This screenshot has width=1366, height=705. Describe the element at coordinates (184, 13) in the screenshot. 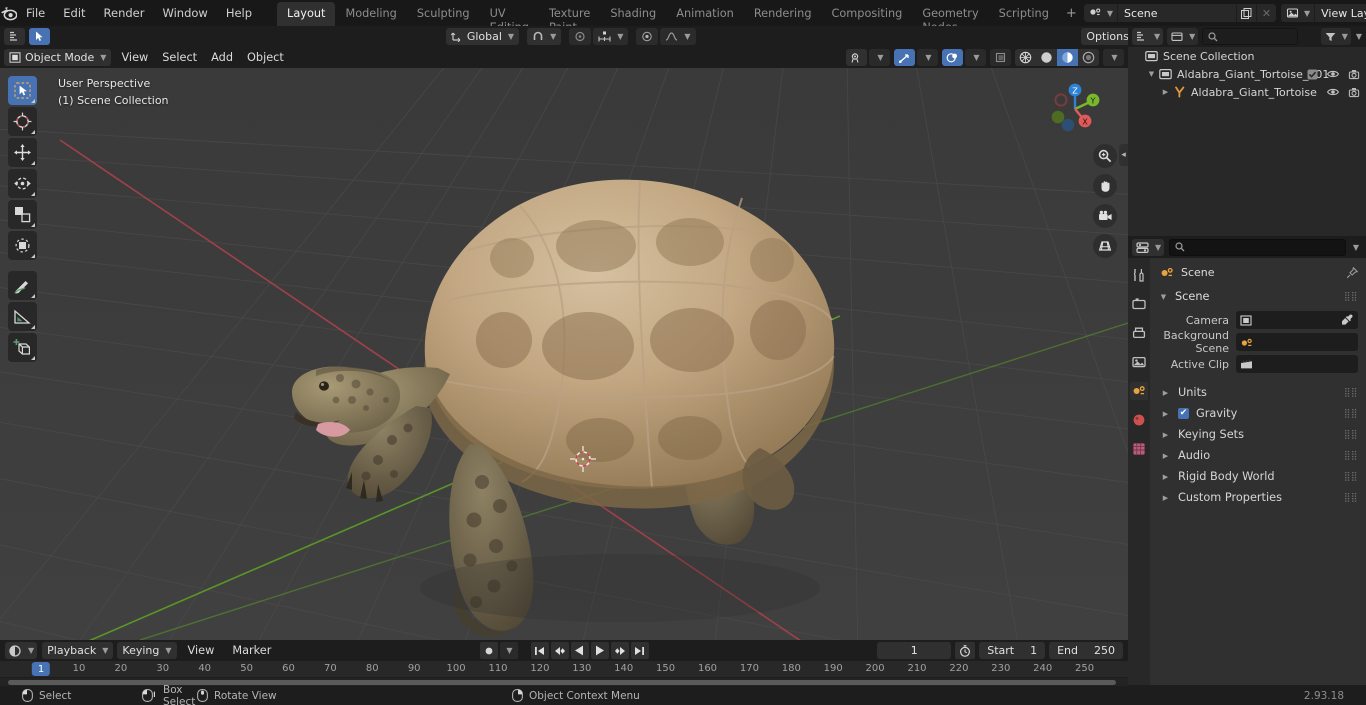

I see `menu-window: Window` at that location.